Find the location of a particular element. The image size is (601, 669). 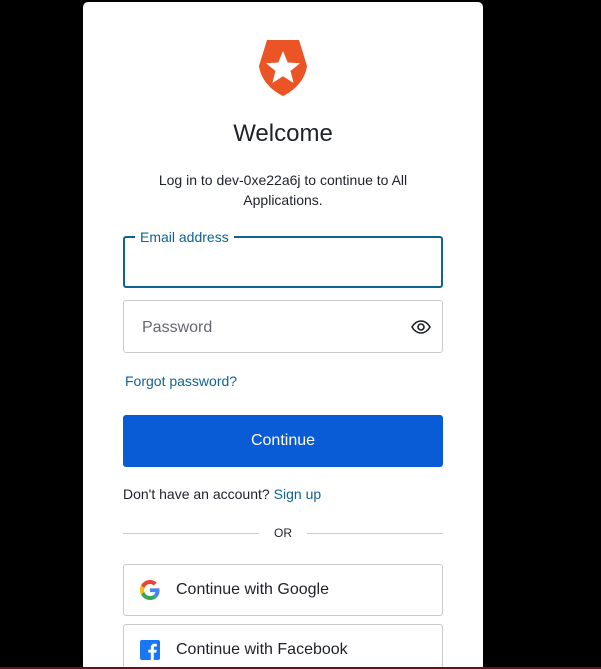

facebook-icon is located at coordinates (150, 650).